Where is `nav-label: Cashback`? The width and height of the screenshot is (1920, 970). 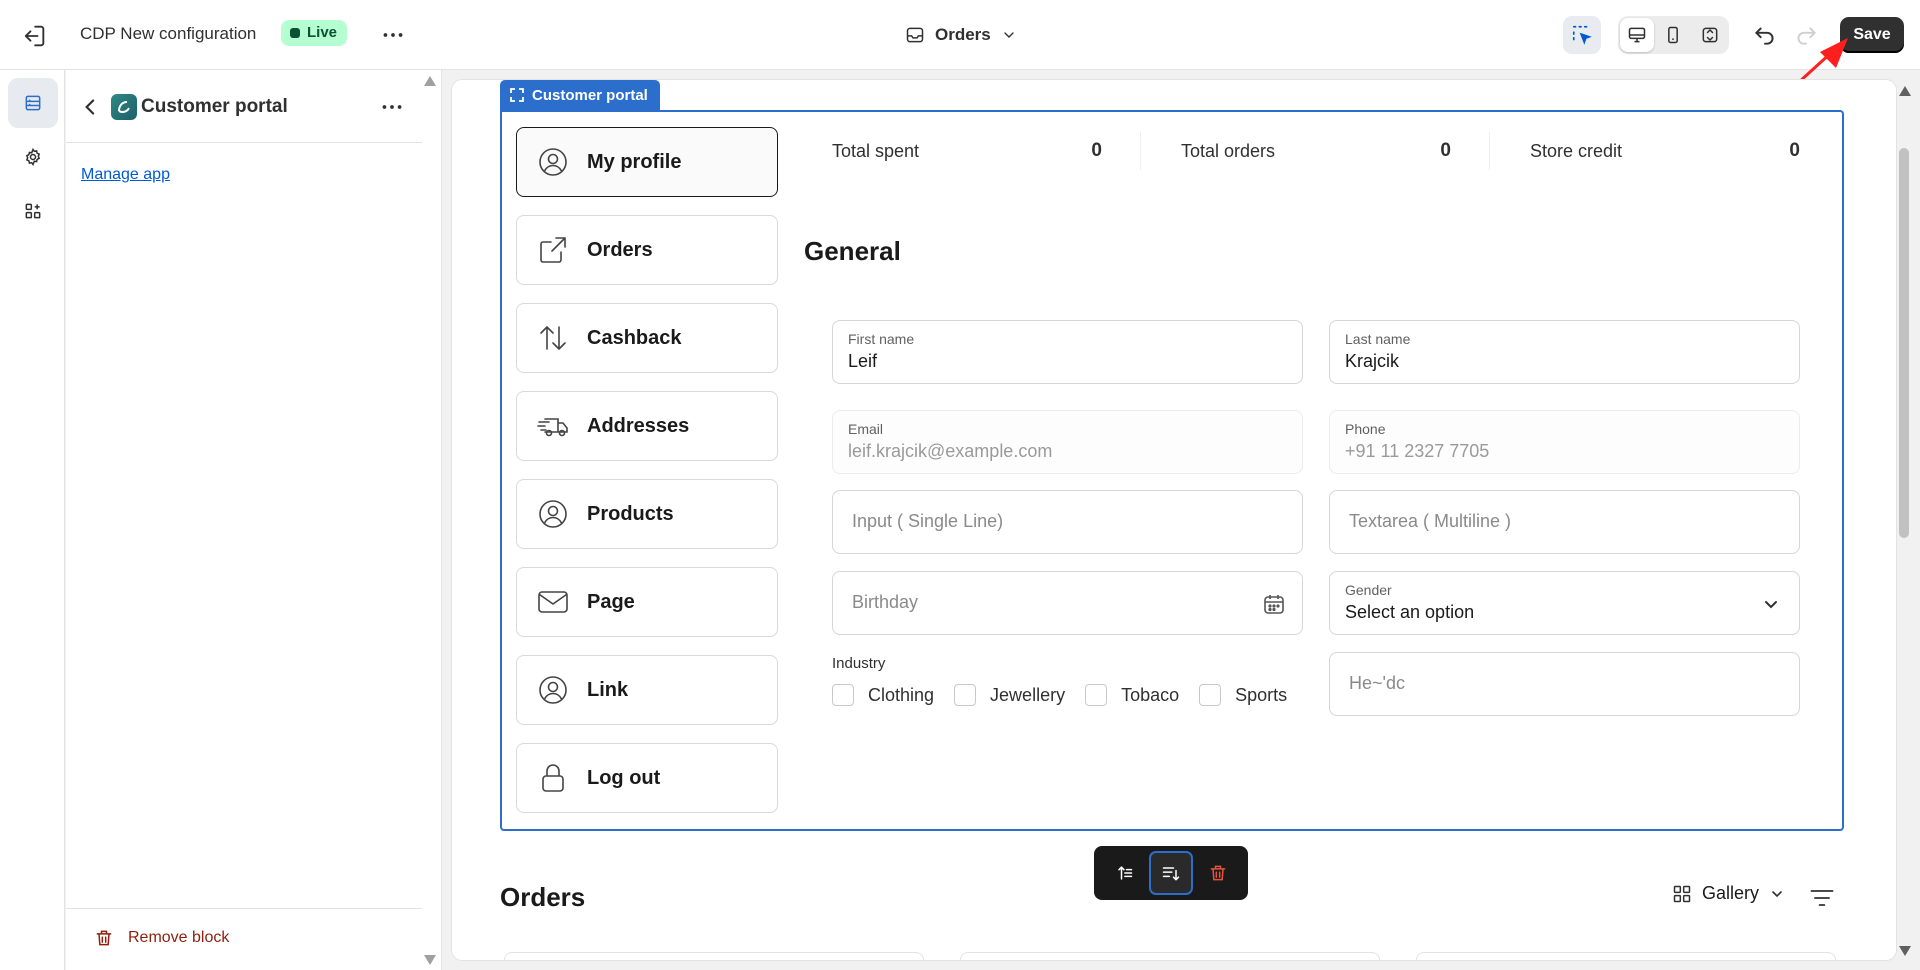 nav-label: Cashback is located at coordinates (634, 337).